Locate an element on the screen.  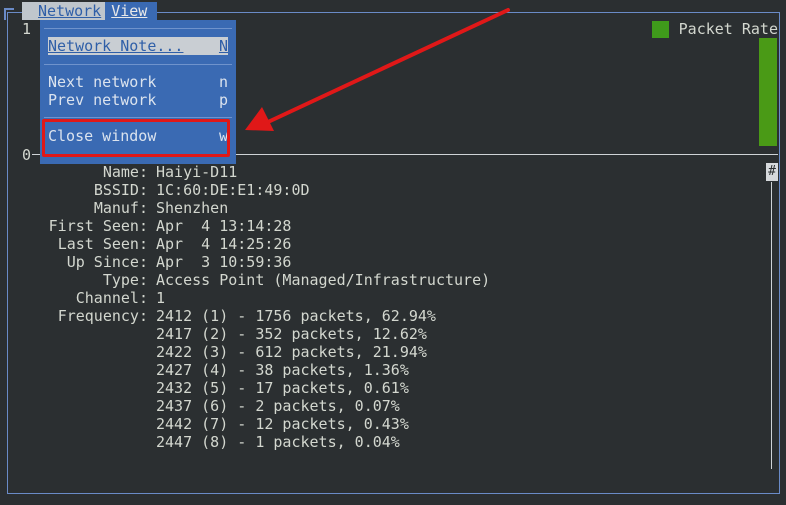
arrow-annotation is located at coordinates (377, 69).